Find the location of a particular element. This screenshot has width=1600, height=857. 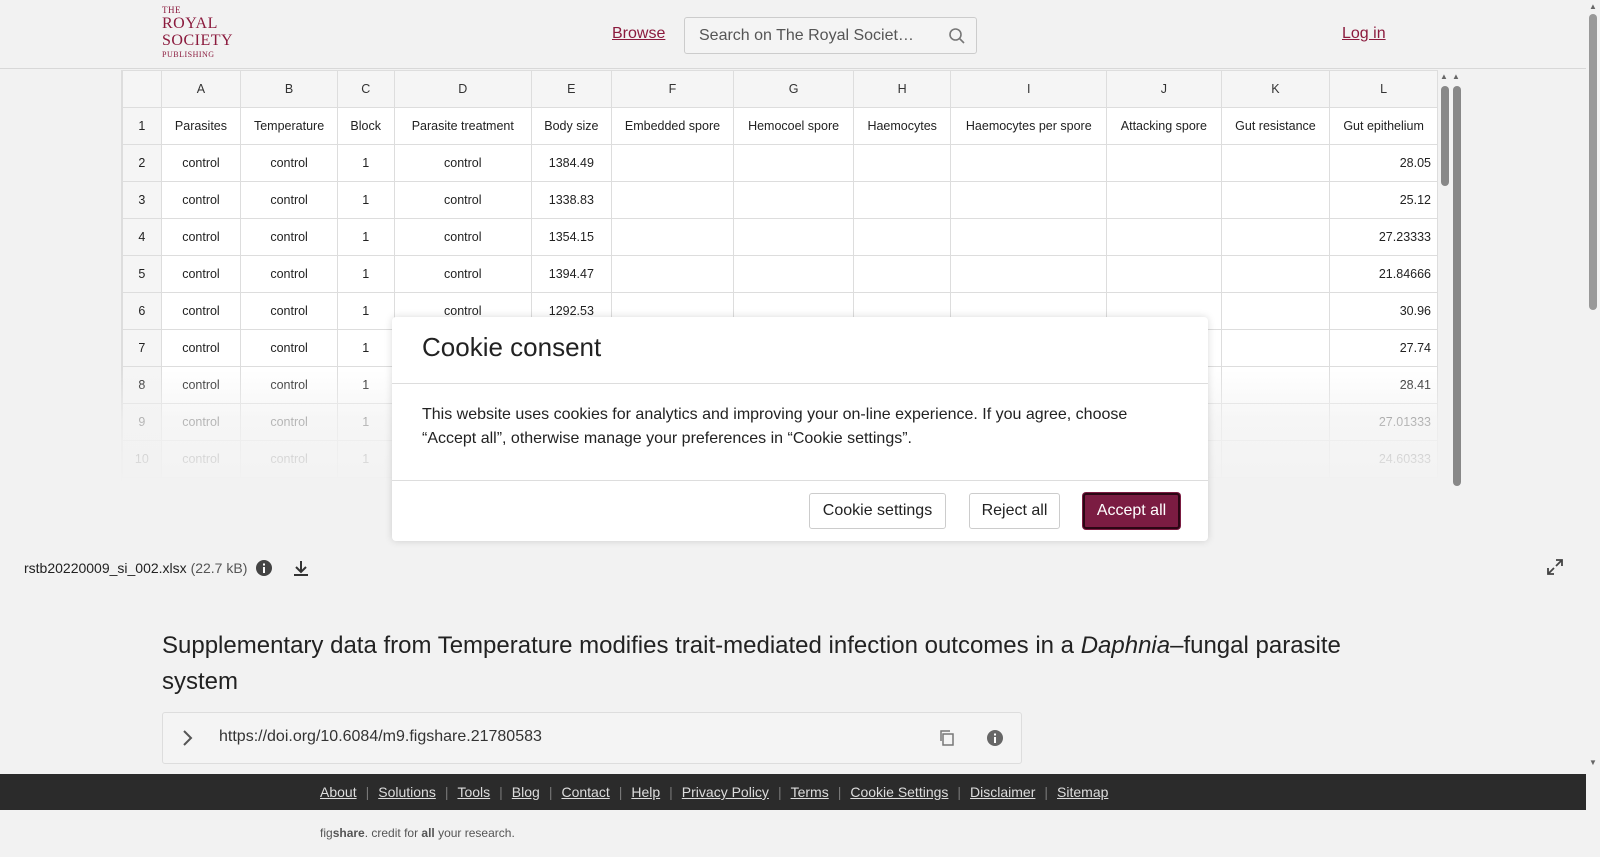

table-cell: Body size is located at coordinates (571, 126).